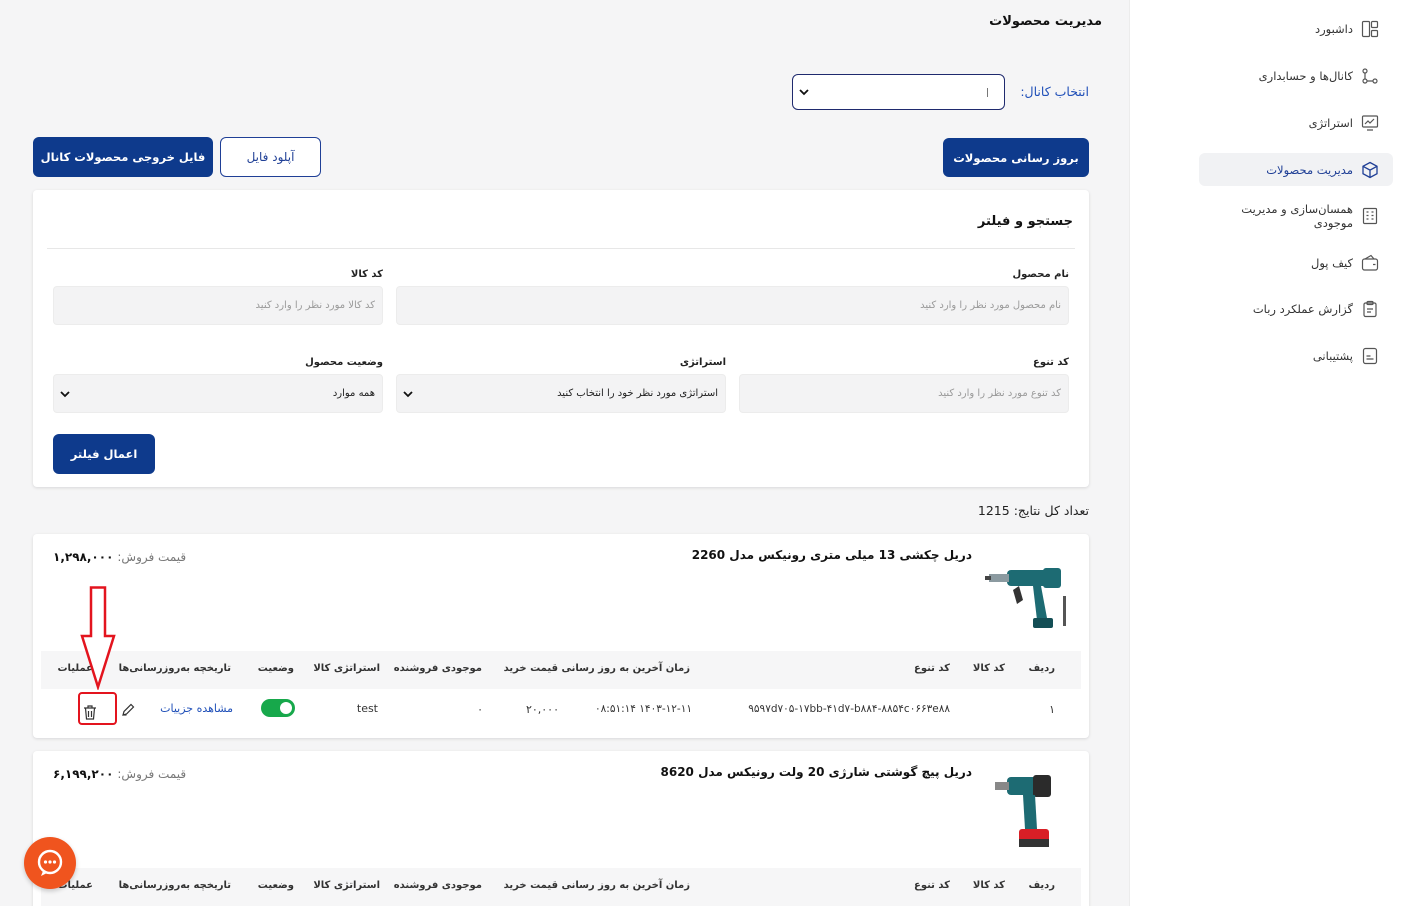 Image resolution: width=1402 pixels, height=906 pixels. Describe the element at coordinates (196, 708) in the screenshot. I see `history-details-link: مشاهده جزییات` at that location.